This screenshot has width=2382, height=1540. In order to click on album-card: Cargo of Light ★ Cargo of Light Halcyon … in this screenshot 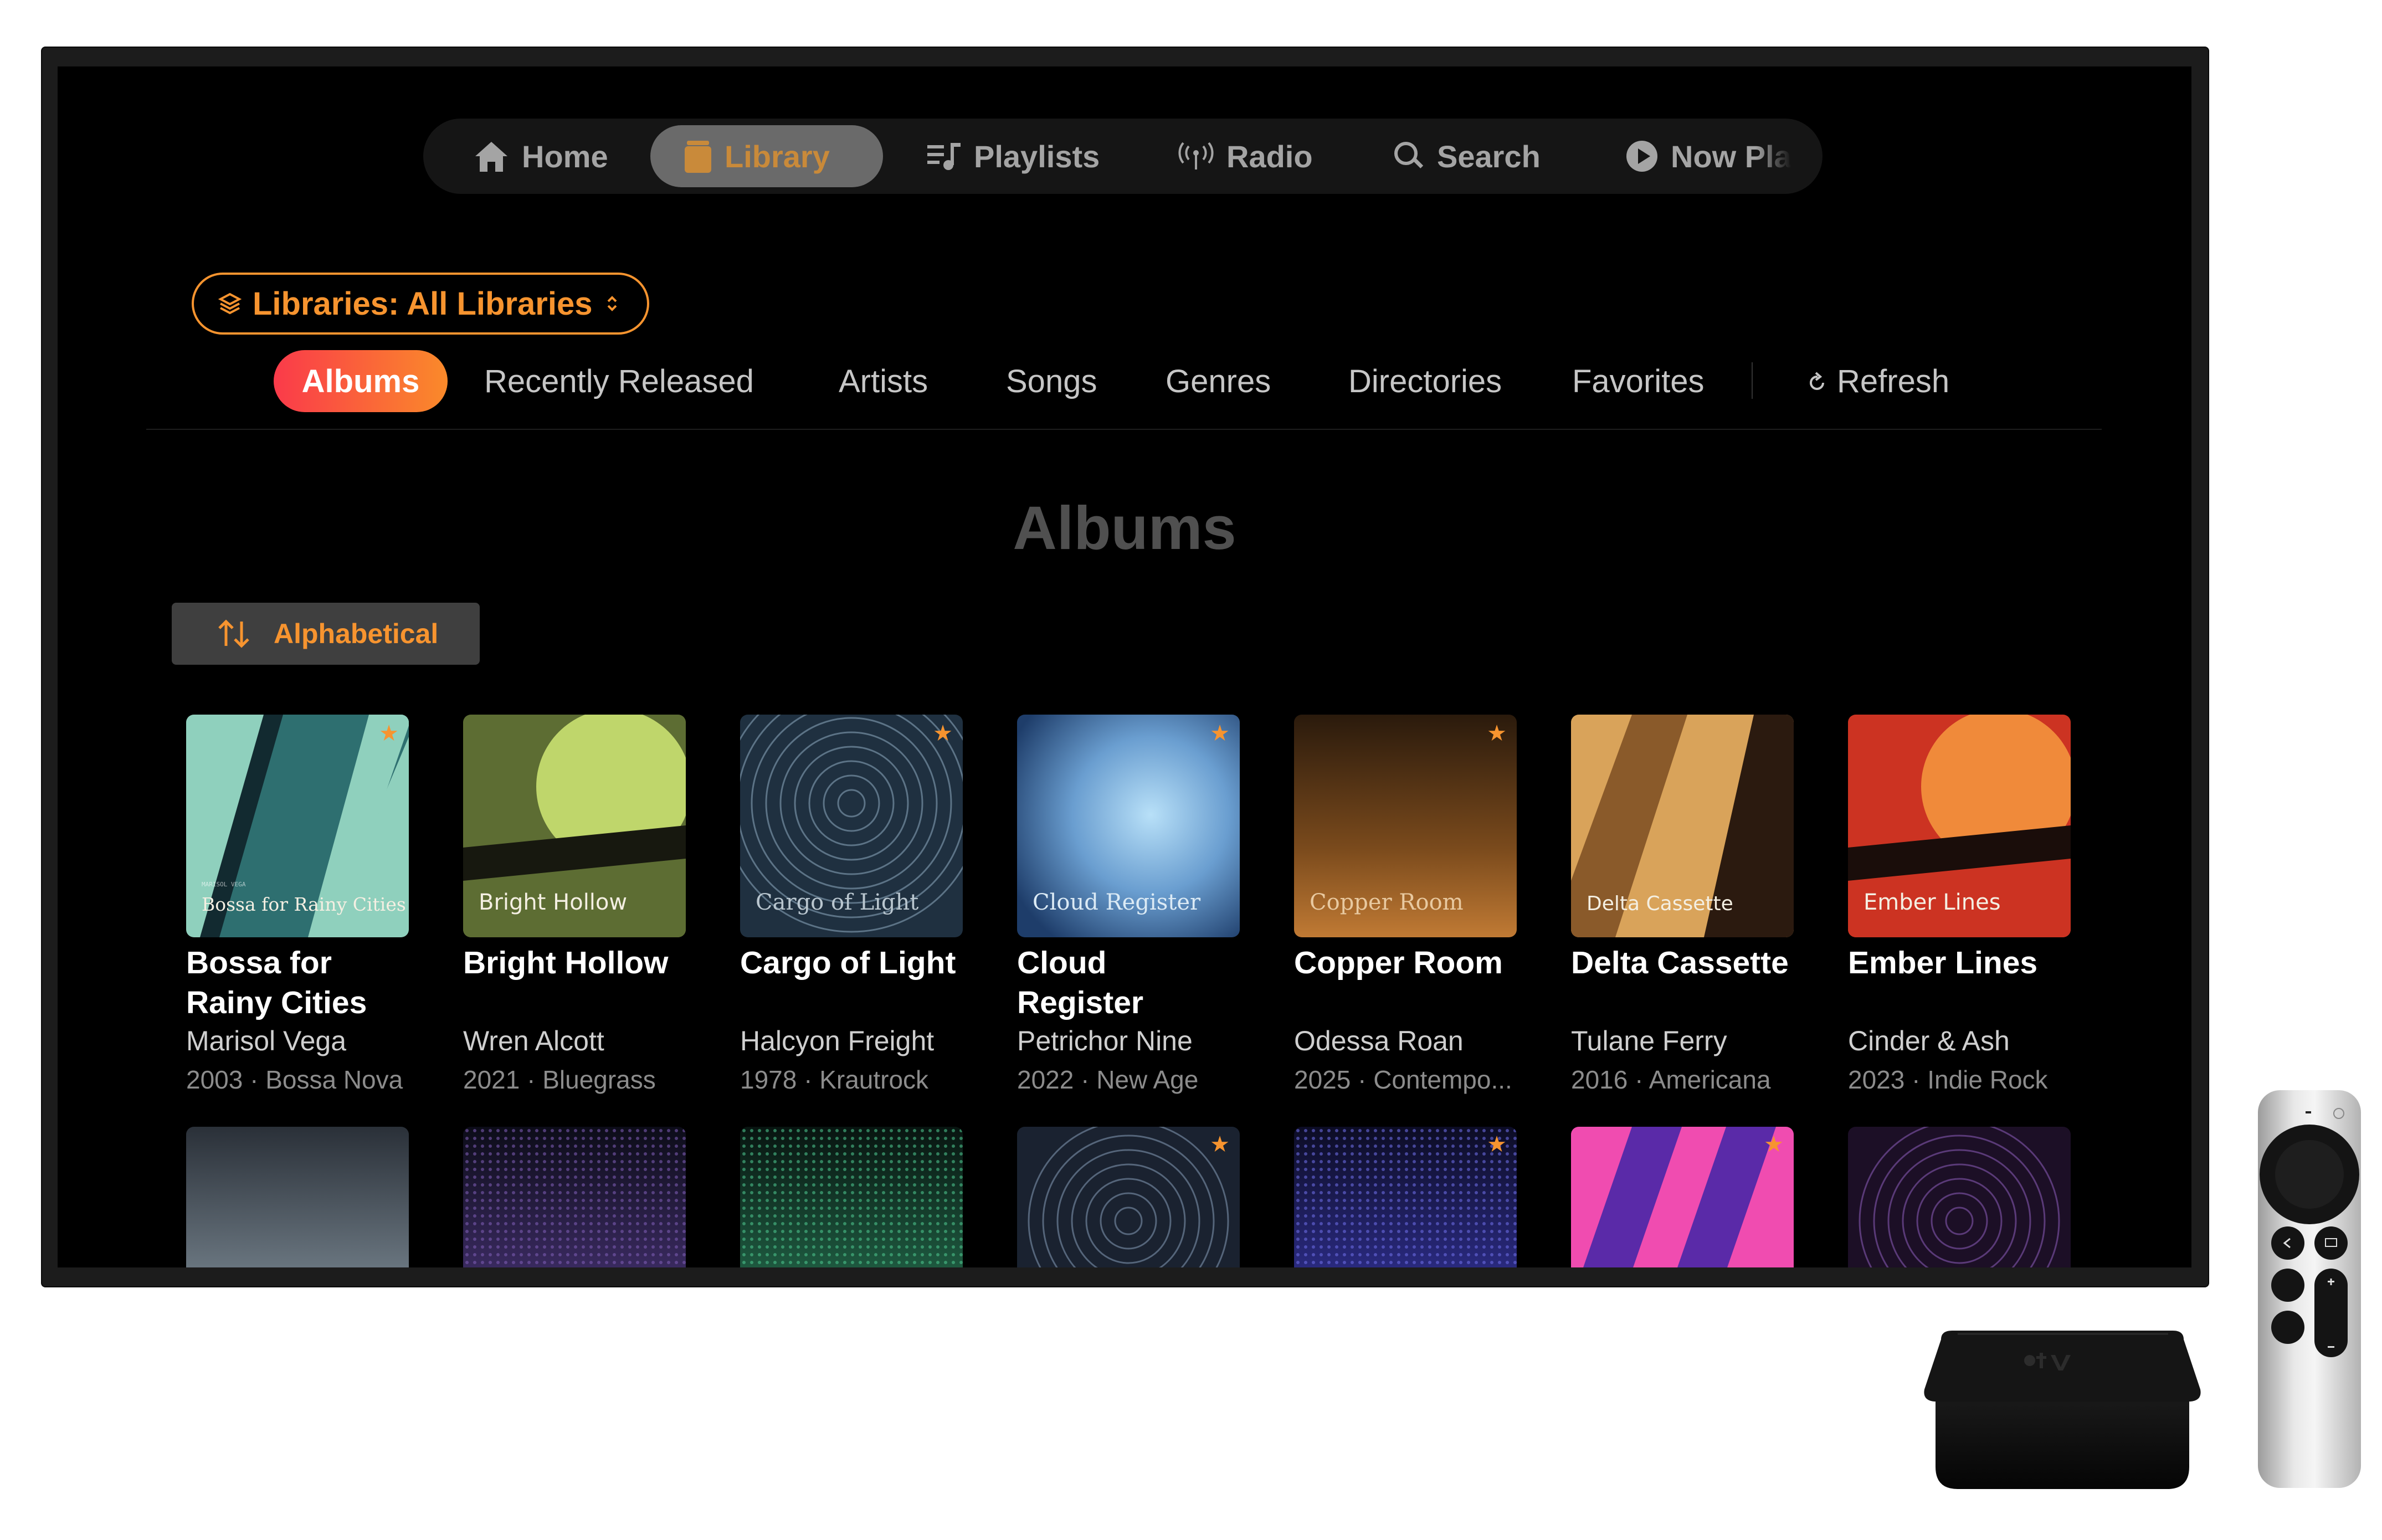, I will do `click(851, 905)`.